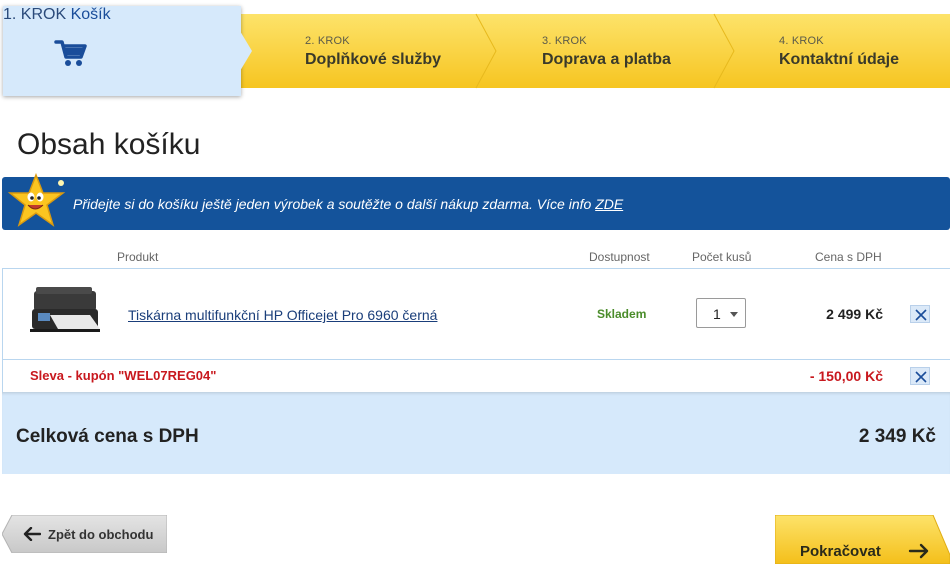  Describe the element at coordinates (122, 51) in the screenshot. I see `step-cart: 1. KROK Košík` at that location.